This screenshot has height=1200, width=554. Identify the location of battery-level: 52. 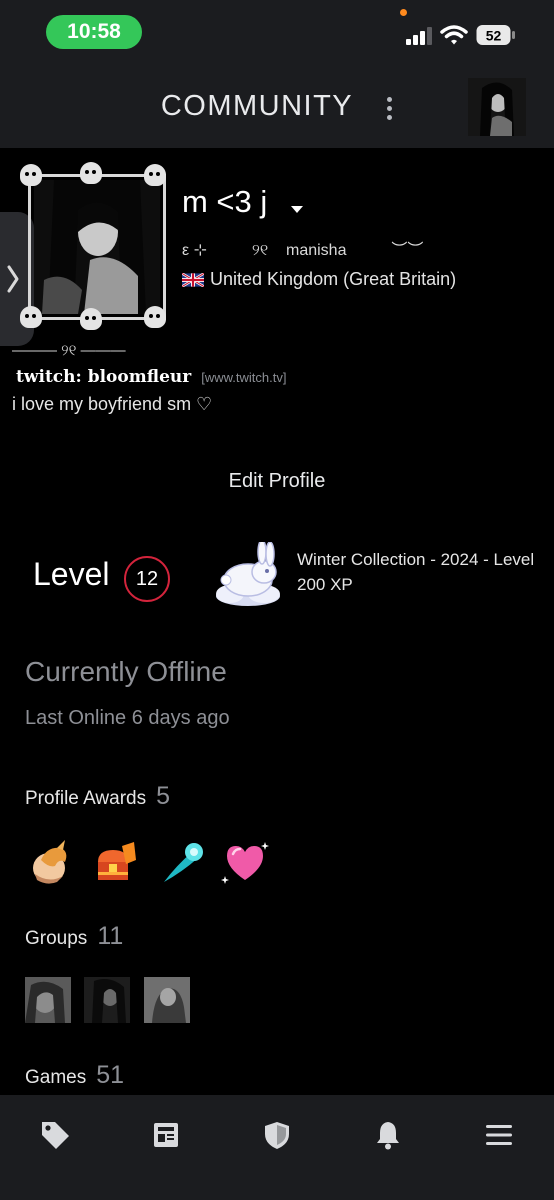
(494, 36).